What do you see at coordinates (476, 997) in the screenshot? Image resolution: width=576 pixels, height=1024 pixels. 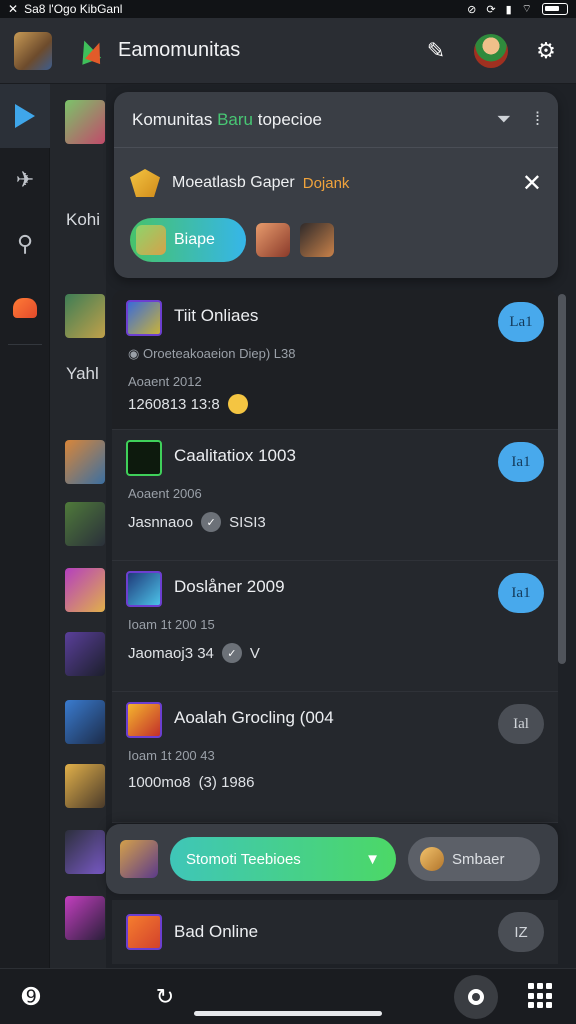 I see `record-button` at bounding box center [476, 997].